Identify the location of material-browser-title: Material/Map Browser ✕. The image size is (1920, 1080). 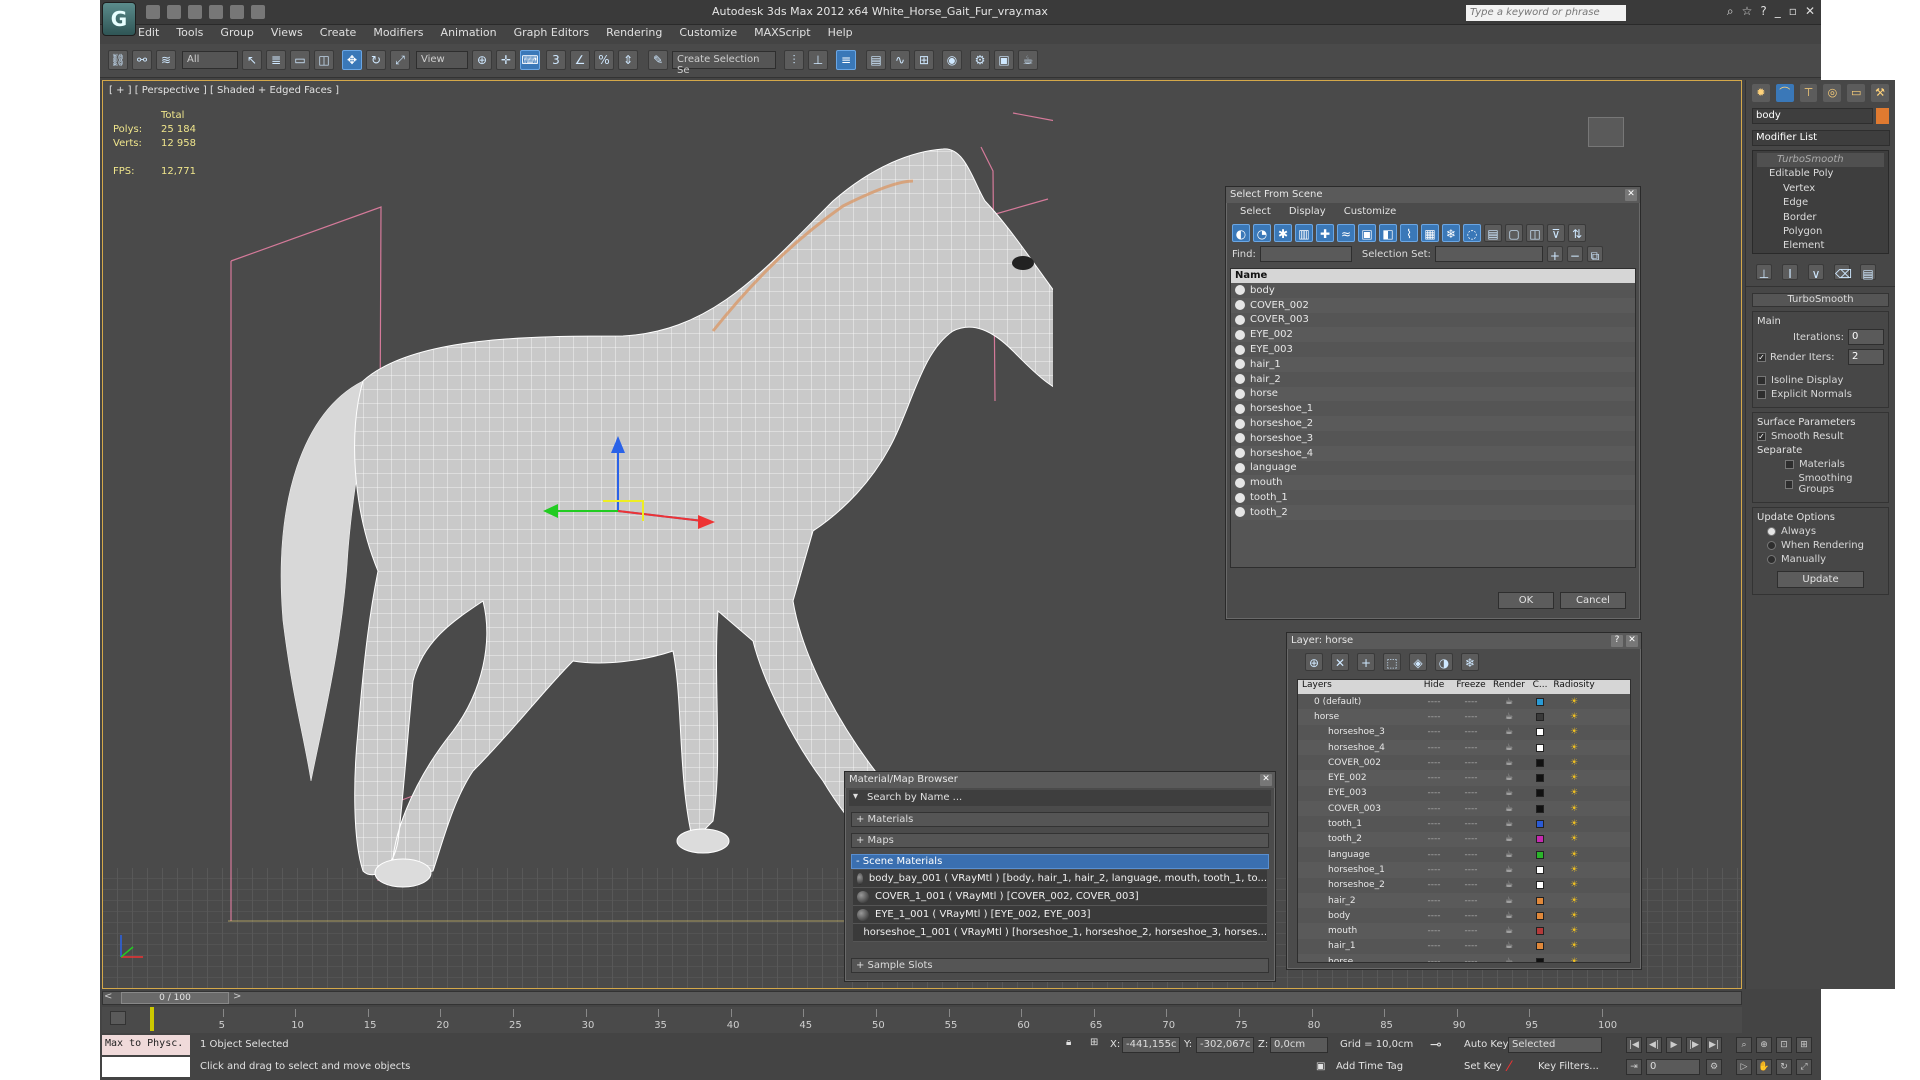
(1060, 780).